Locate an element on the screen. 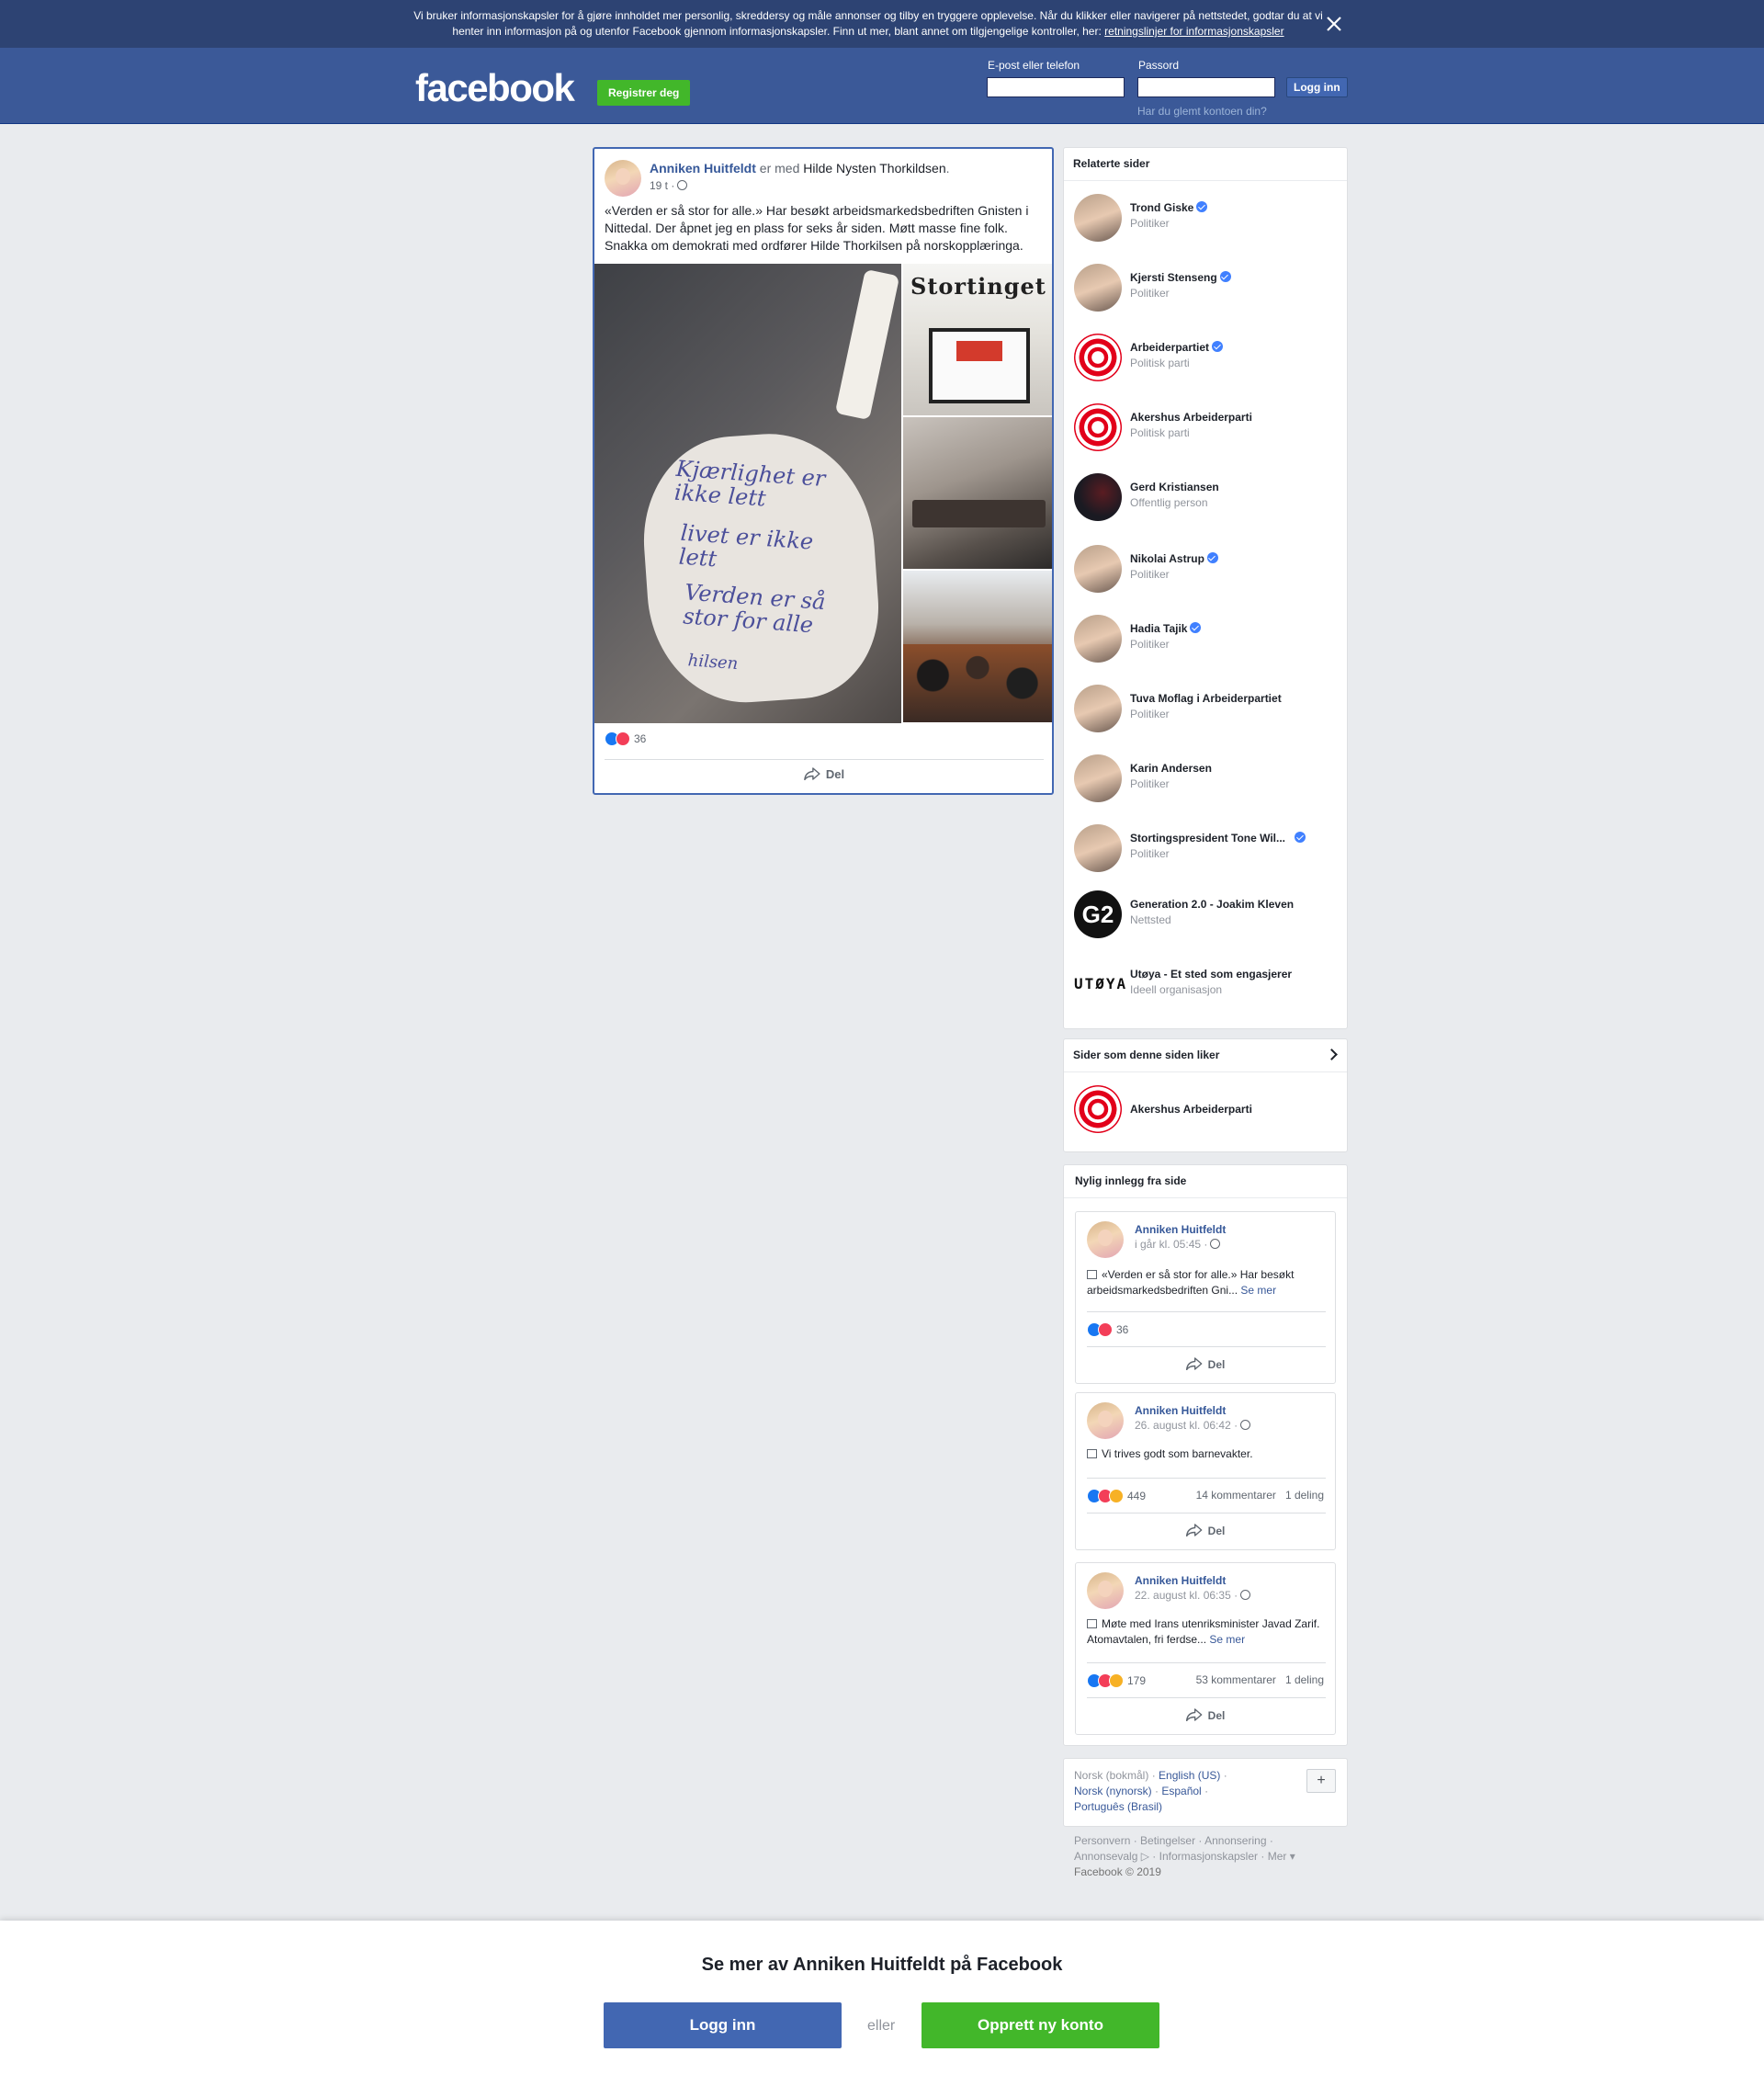 Image resolution: width=1764 pixels, height=2086 pixels. email-field is located at coordinates (1056, 87).